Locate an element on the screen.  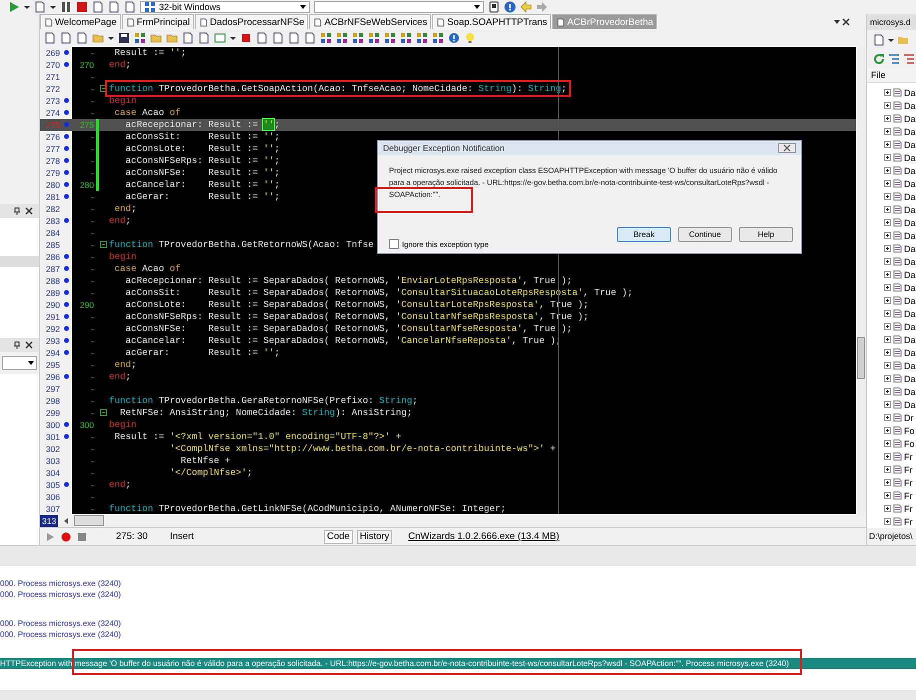
play-icon is located at coordinates (14, 7).